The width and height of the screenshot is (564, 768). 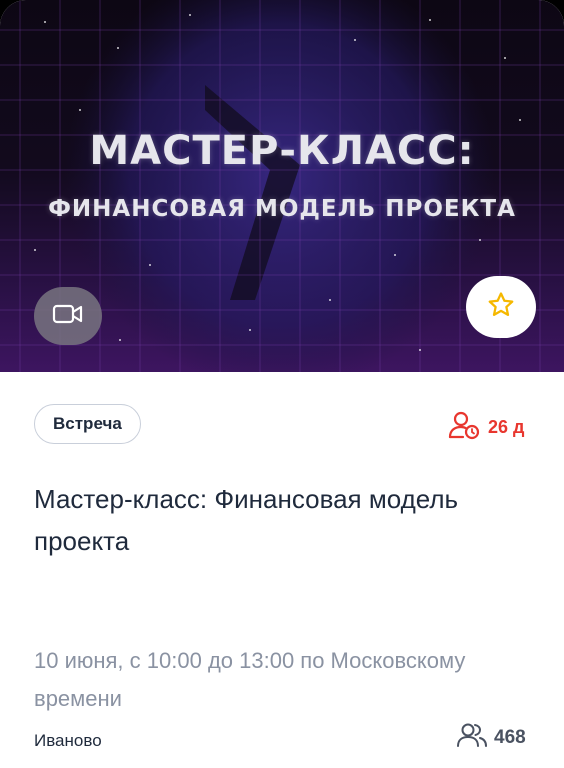 I want to click on favorite-button, so click(x=501, y=307).